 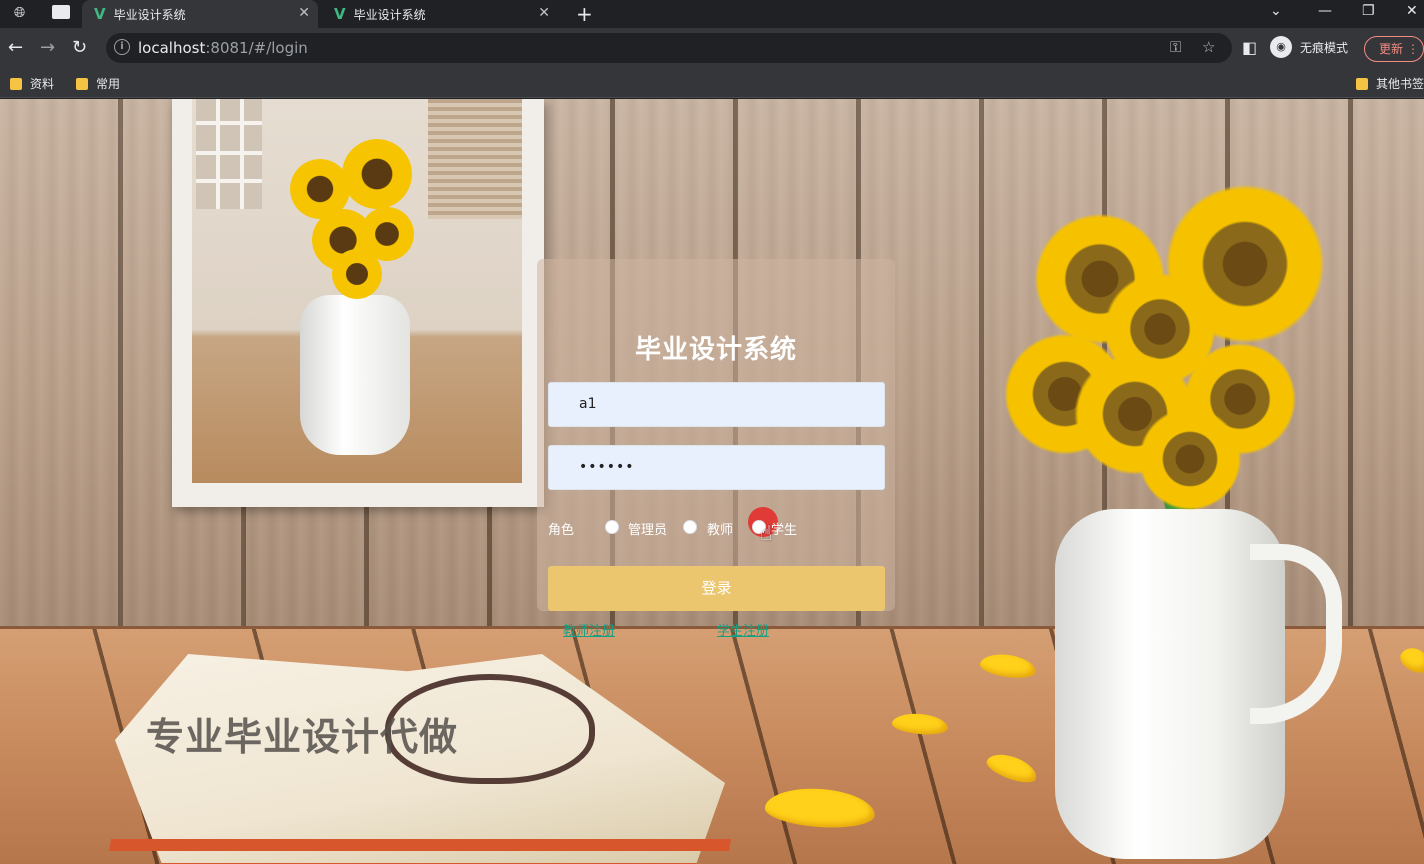 I want to click on address-bar: i localhost:8081/#/login ⚿ ☆, so click(x=669, y=48).